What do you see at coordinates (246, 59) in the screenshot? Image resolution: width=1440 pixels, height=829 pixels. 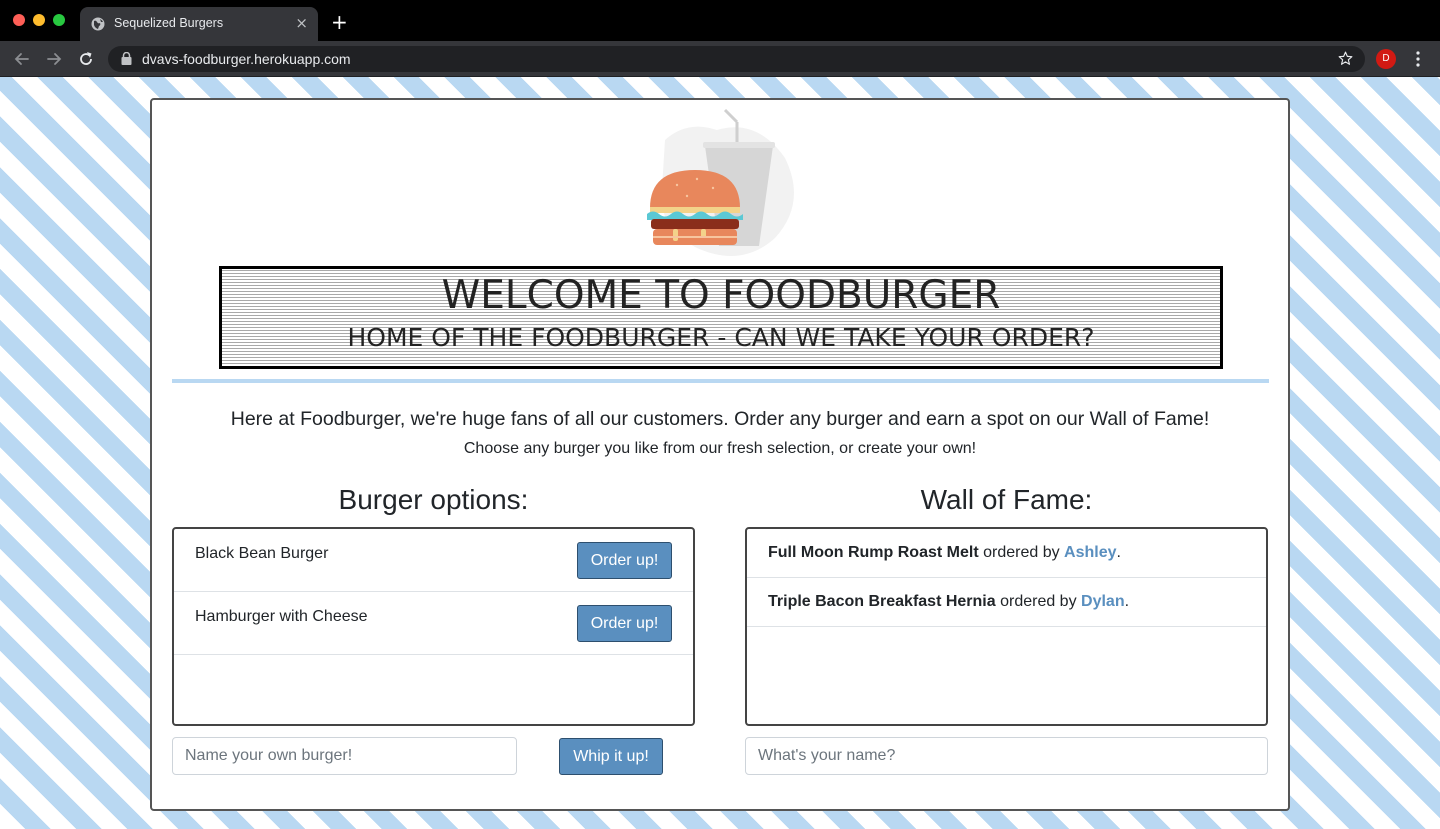 I see `url-text: dvavs-foodburger.herokuapp.com` at bounding box center [246, 59].